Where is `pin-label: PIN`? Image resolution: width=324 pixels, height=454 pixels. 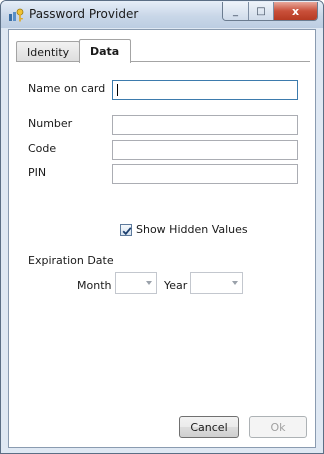 pin-label: PIN is located at coordinates (37, 172).